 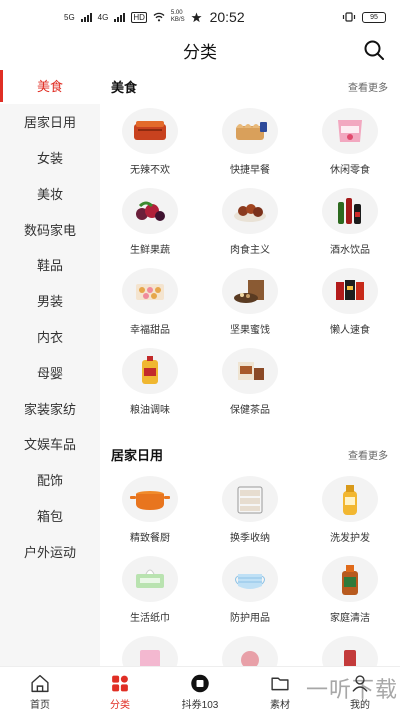 I want to click on subcategory-item: 快捷早餐, so click(x=250, y=144).